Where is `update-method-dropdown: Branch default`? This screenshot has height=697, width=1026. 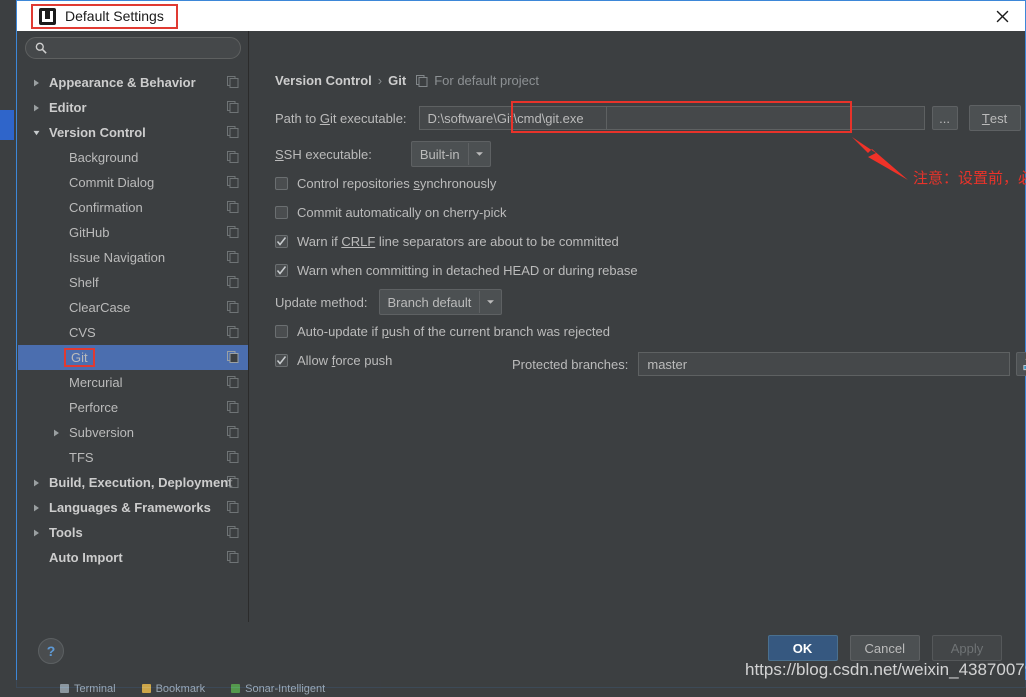 update-method-dropdown: Branch default is located at coordinates (440, 302).